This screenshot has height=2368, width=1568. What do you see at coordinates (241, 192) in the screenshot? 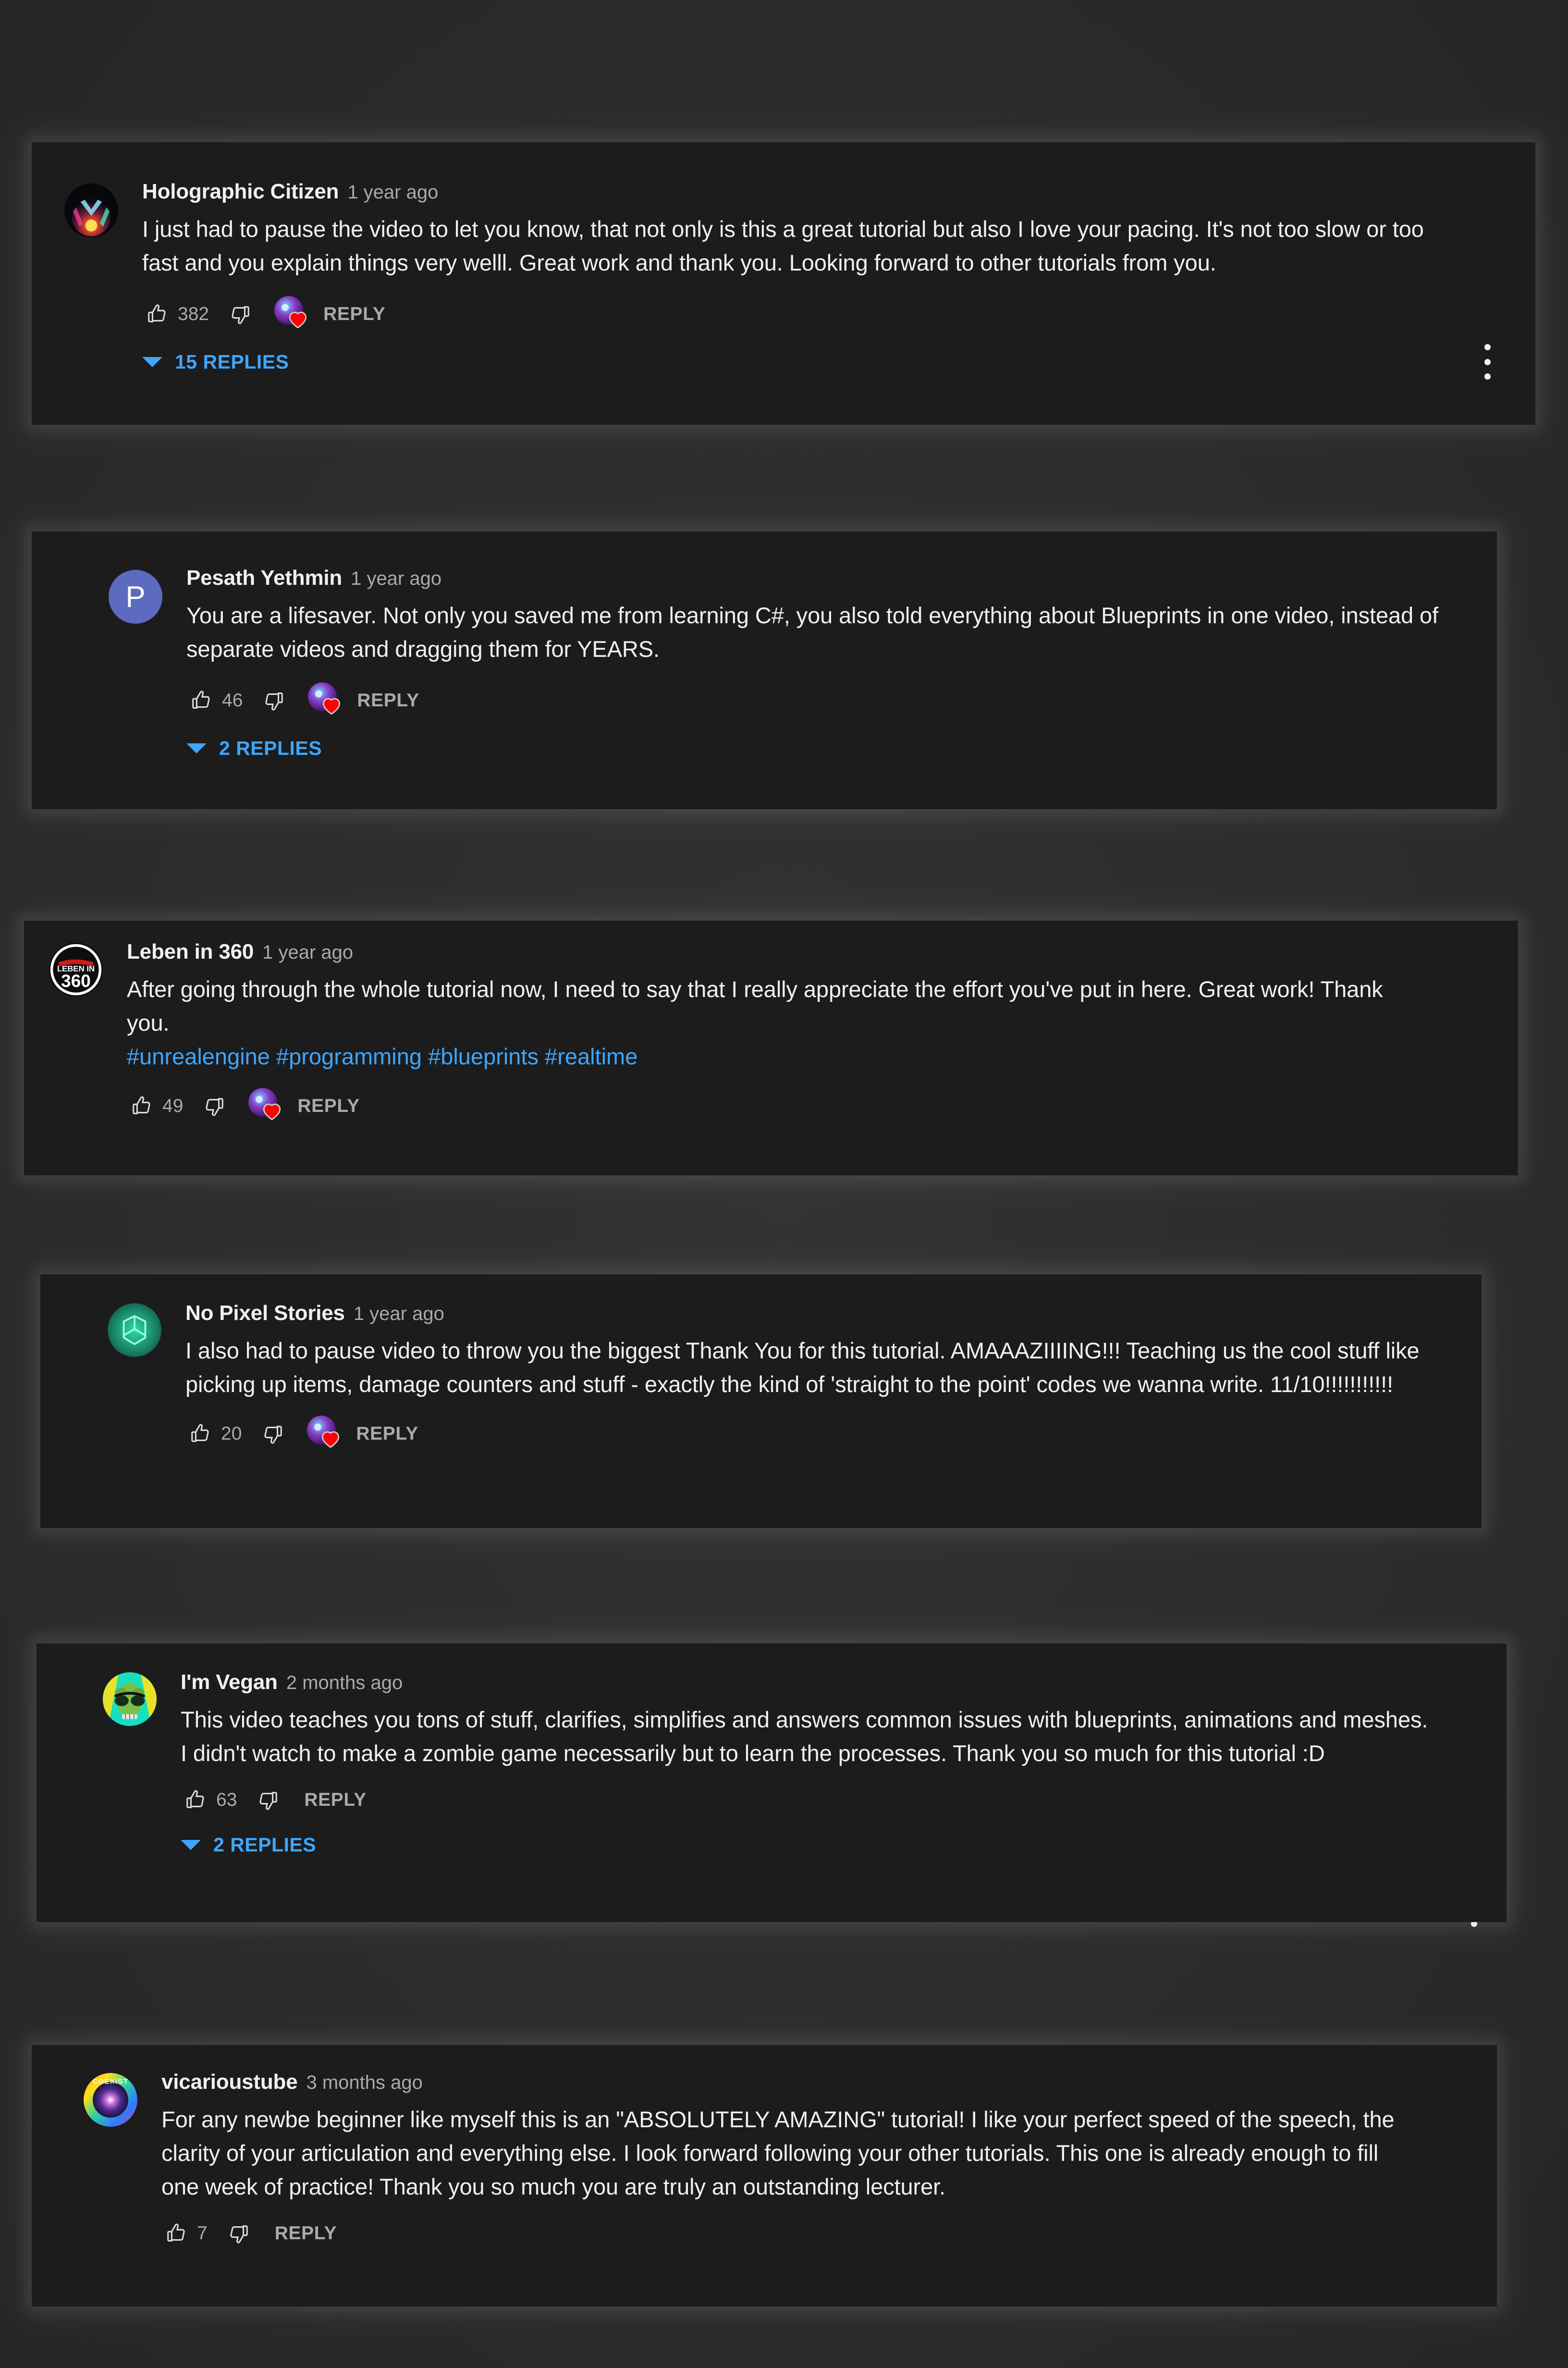
I see `comment-author: Holographic Citizen` at bounding box center [241, 192].